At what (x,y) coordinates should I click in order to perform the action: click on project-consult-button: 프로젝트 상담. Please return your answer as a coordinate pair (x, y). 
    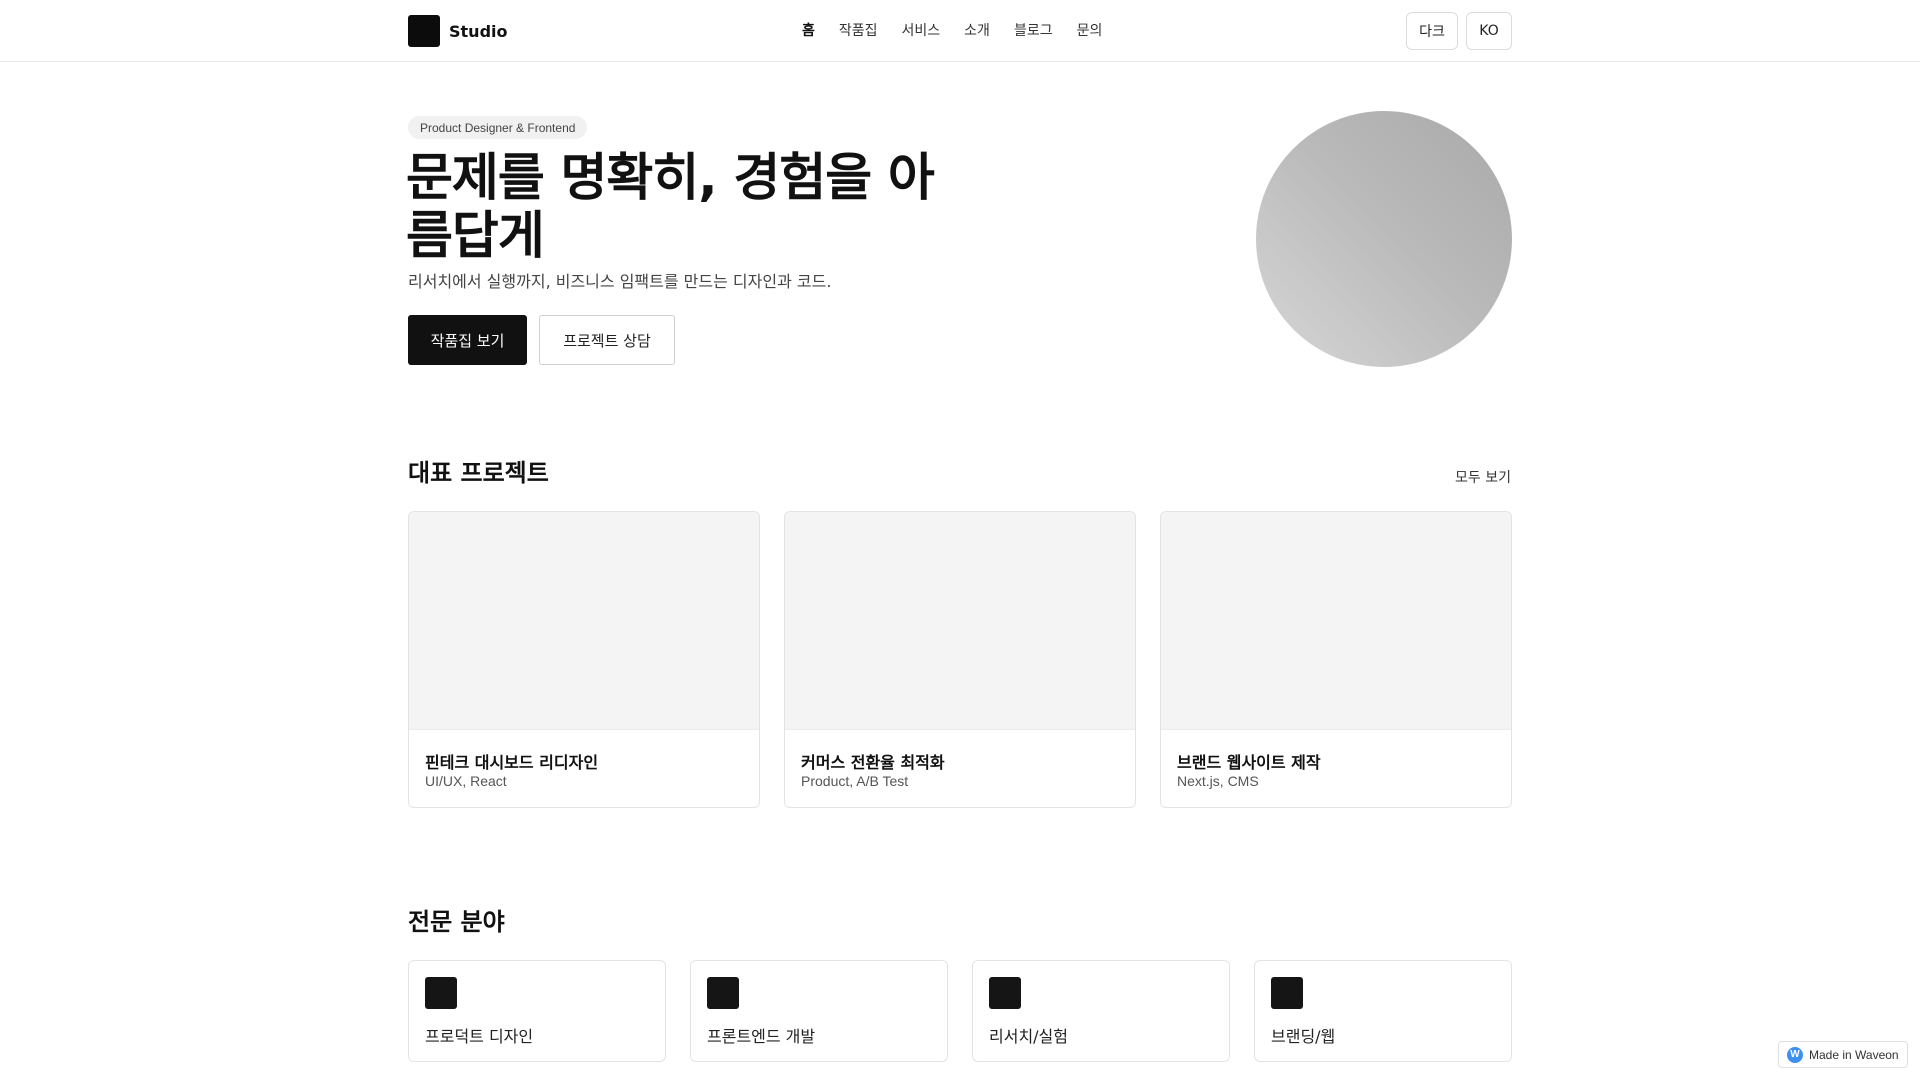
    Looking at the image, I should click on (607, 340).